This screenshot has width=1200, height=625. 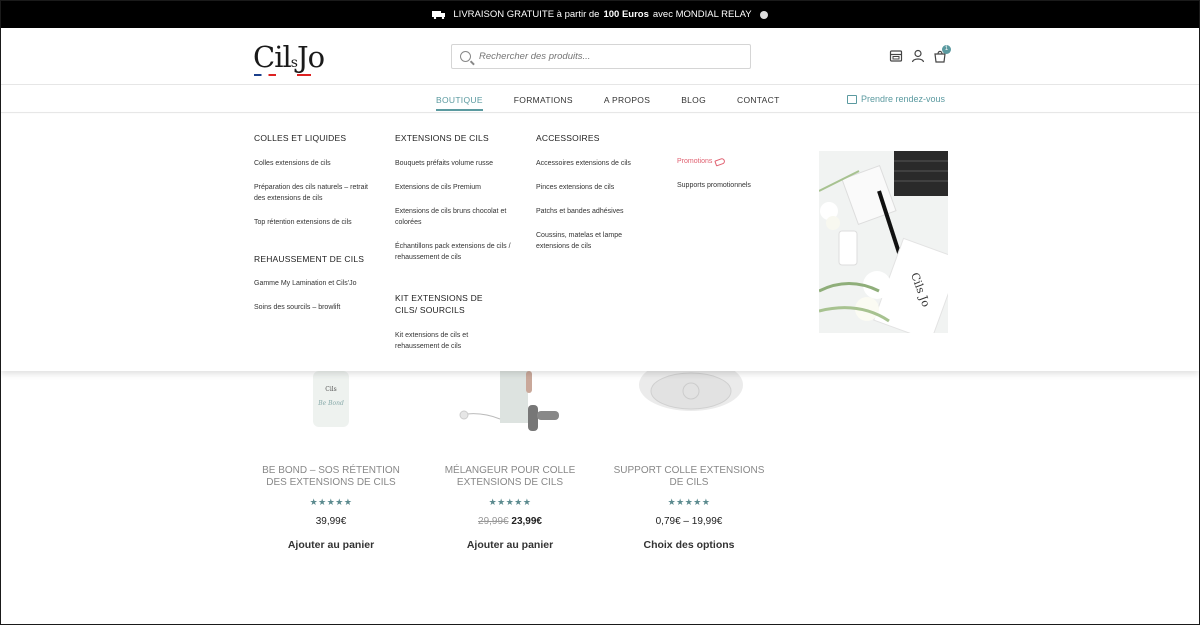 What do you see at coordinates (720, 161) in the screenshot?
I see `price-tag-icon` at bounding box center [720, 161].